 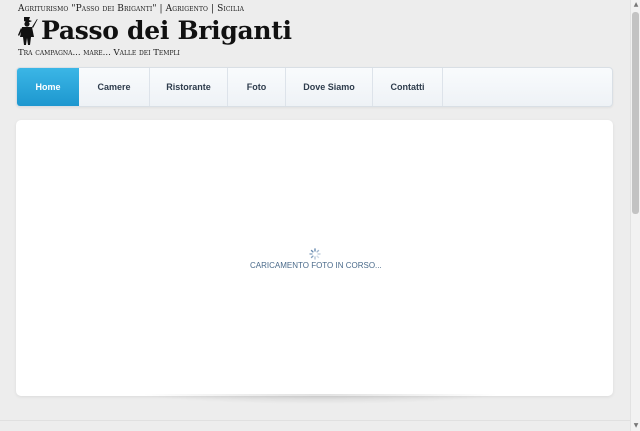 What do you see at coordinates (635, 215) in the screenshot?
I see `page-scrollbar: ▲ ▼` at bounding box center [635, 215].